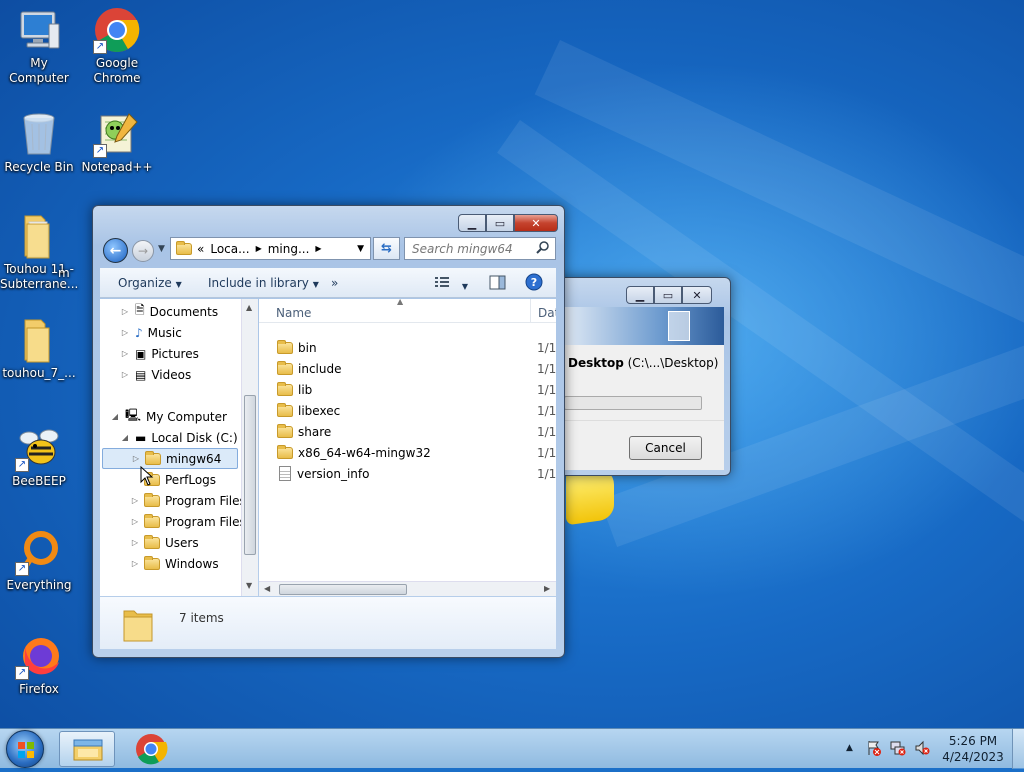 The height and width of the screenshot is (772, 1024). What do you see at coordinates (849, 748) in the screenshot?
I see `show-hidden-icons-button: ▲` at bounding box center [849, 748].